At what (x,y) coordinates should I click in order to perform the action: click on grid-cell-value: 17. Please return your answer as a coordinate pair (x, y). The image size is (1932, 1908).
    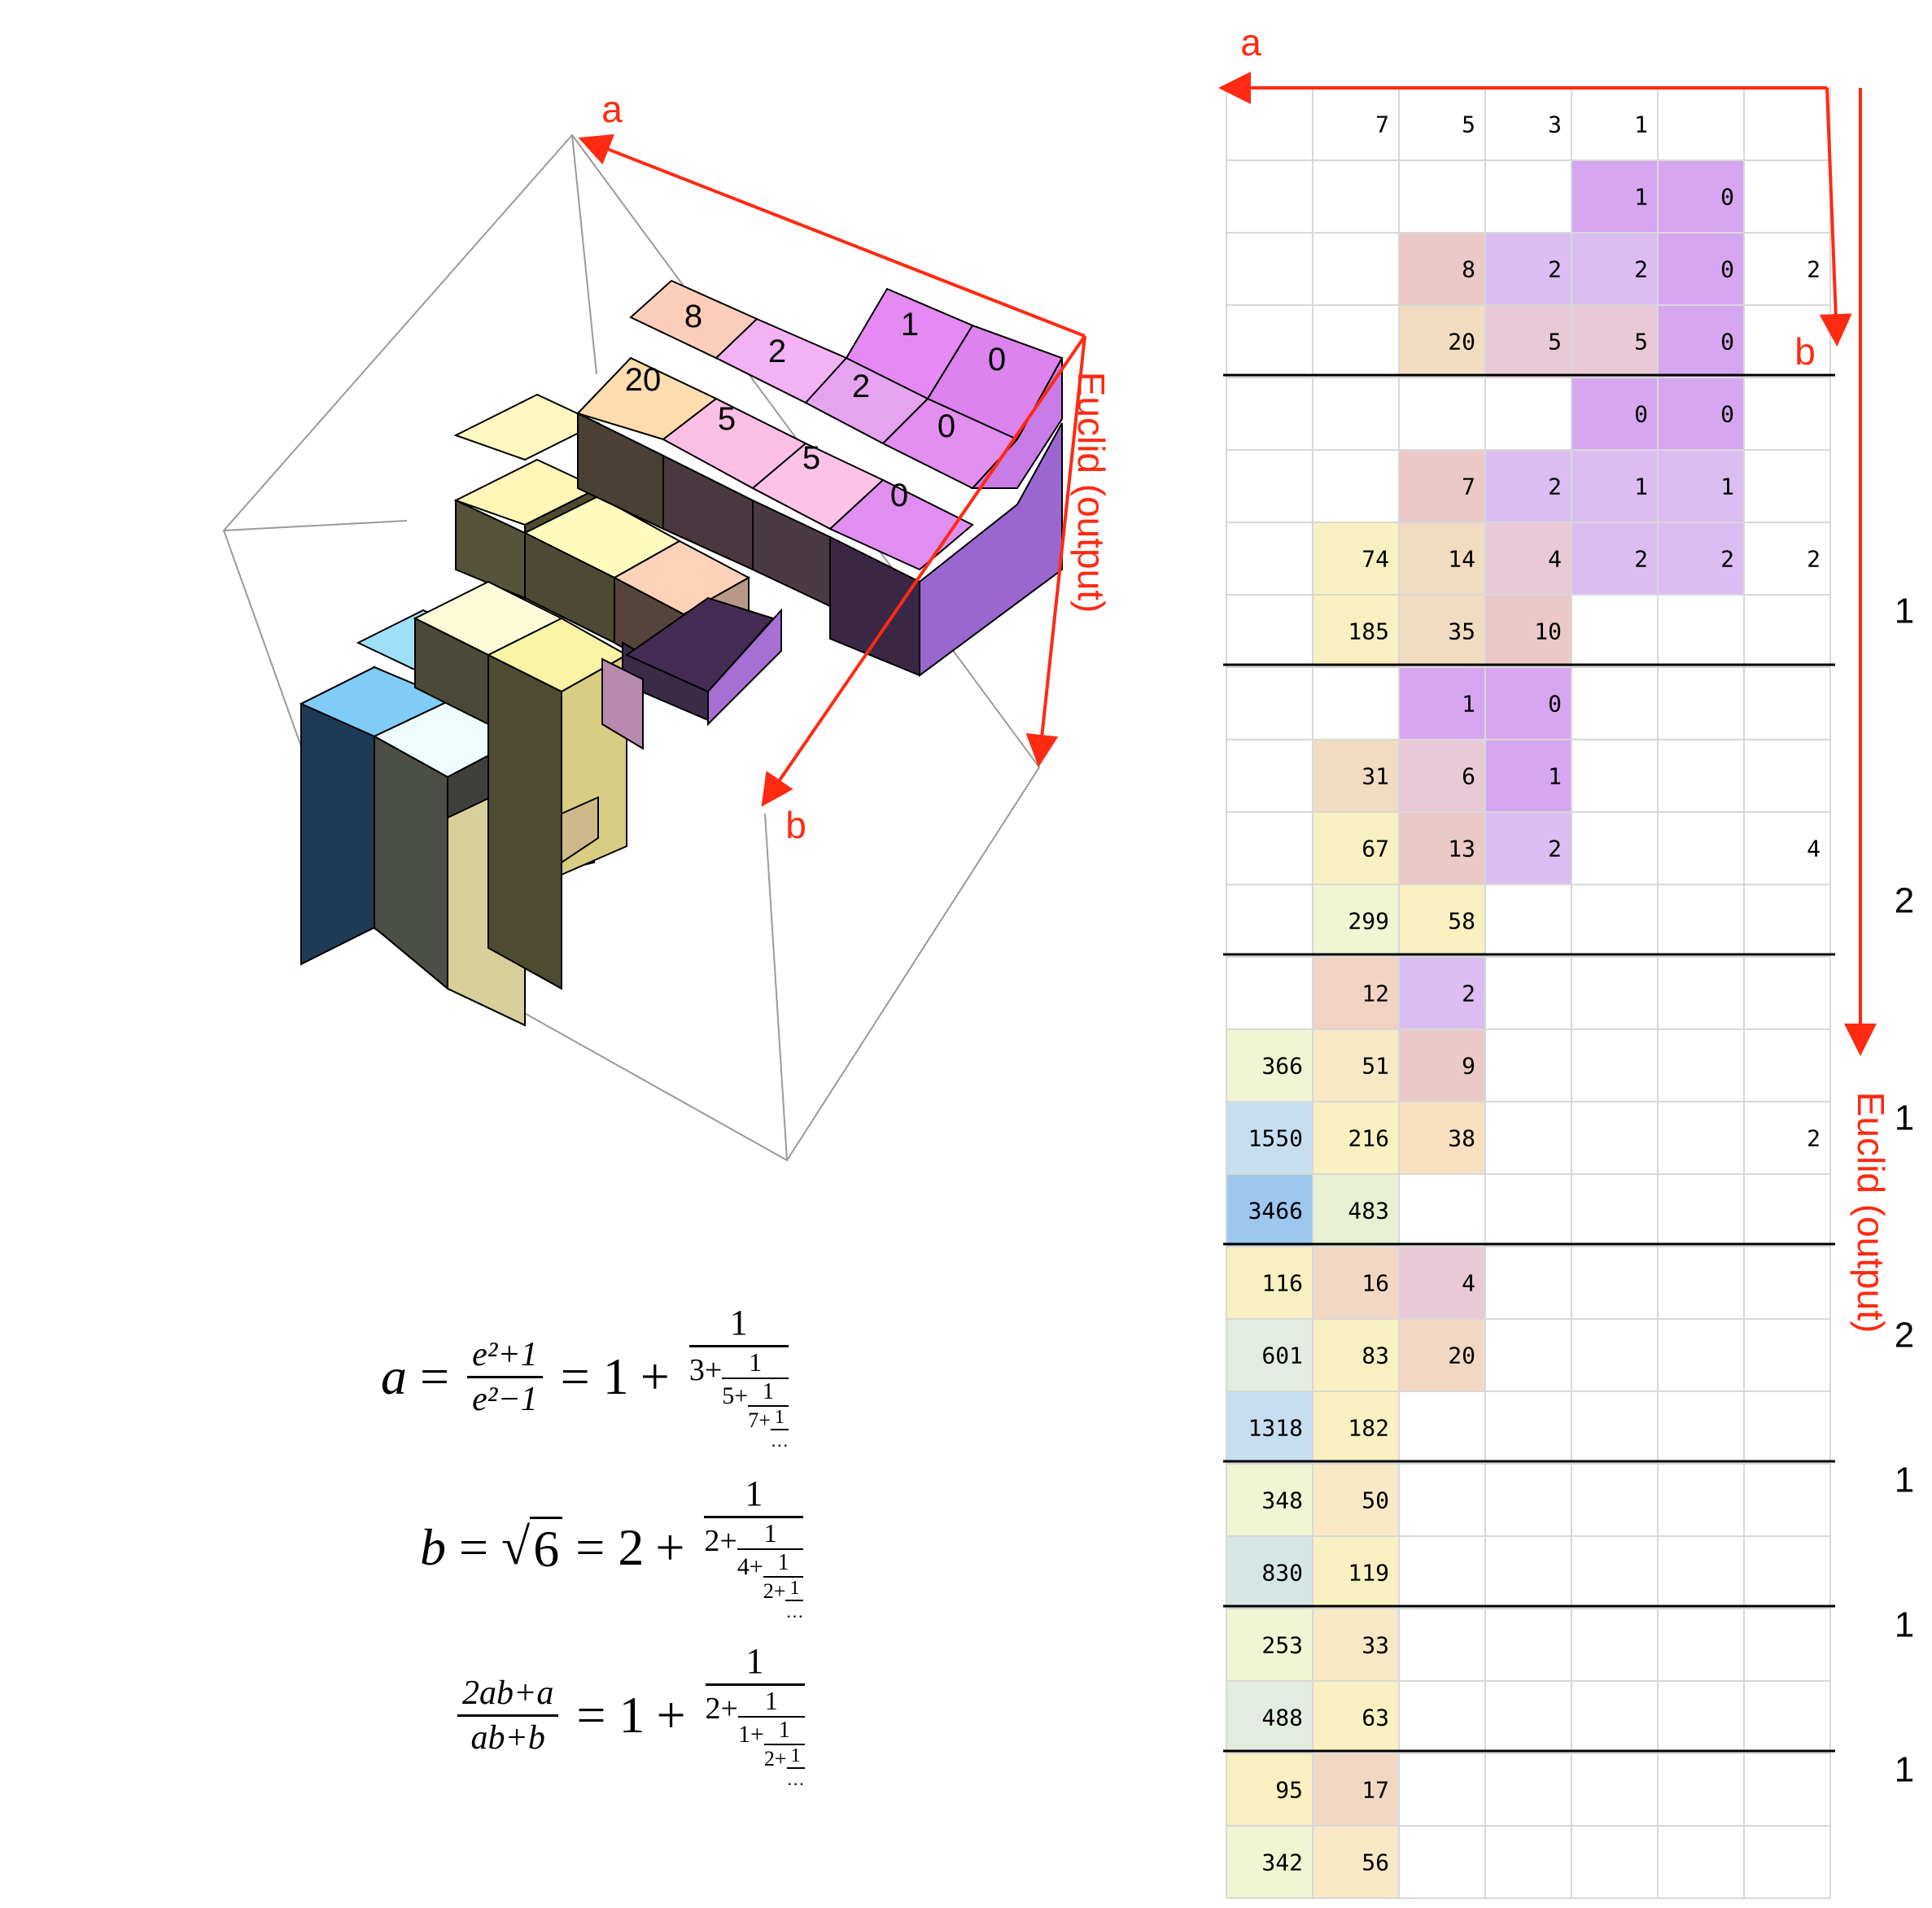
    Looking at the image, I should click on (1375, 1790).